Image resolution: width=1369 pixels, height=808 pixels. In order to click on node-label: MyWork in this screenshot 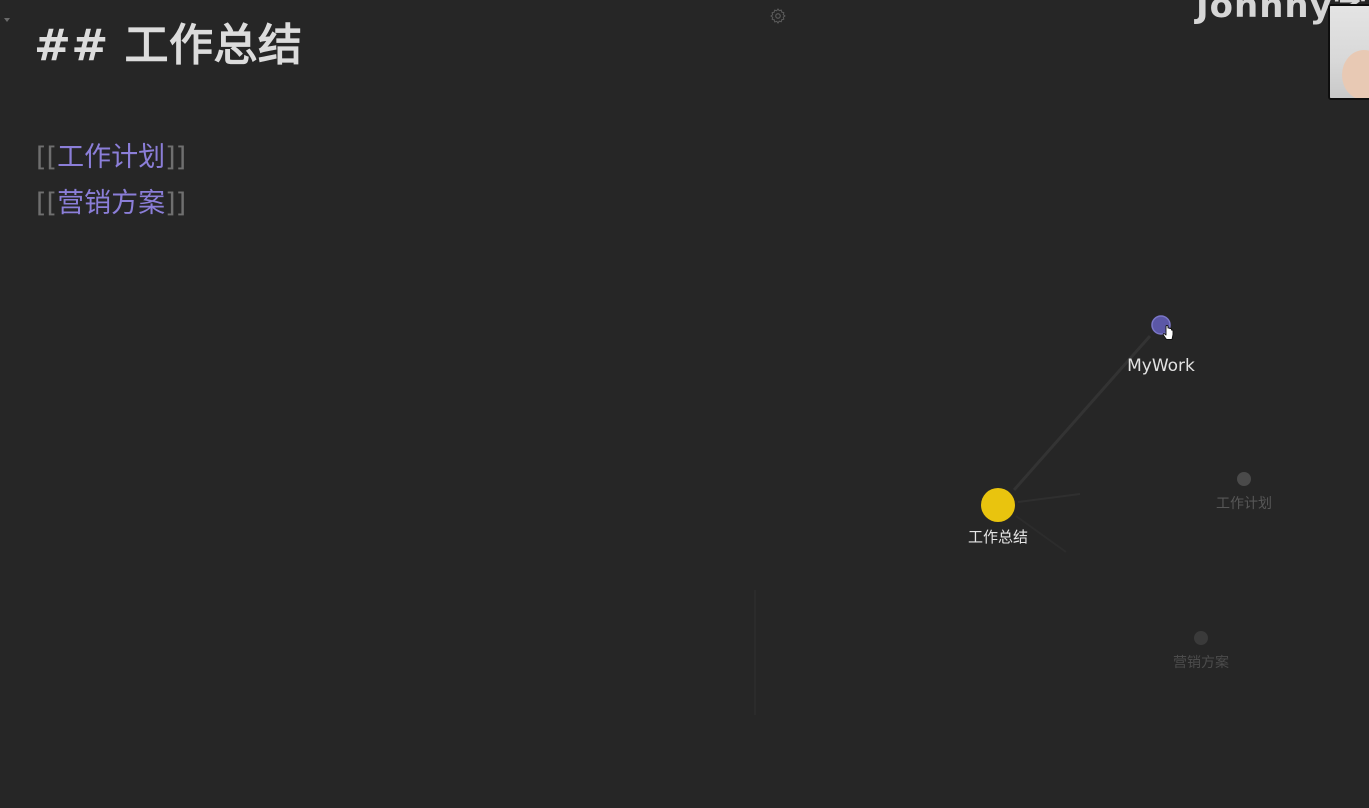, I will do `click(1161, 366)`.